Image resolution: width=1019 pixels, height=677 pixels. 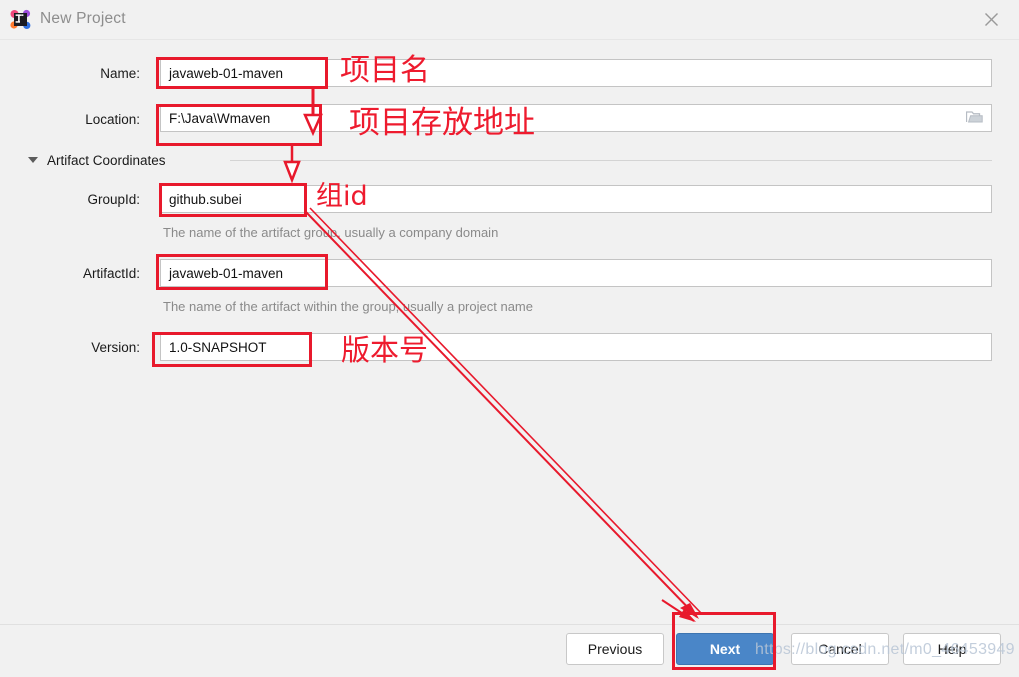 I want to click on artifact-coordinates-section-toggle: Artifact Coordinates, so click(x=97, y=160).